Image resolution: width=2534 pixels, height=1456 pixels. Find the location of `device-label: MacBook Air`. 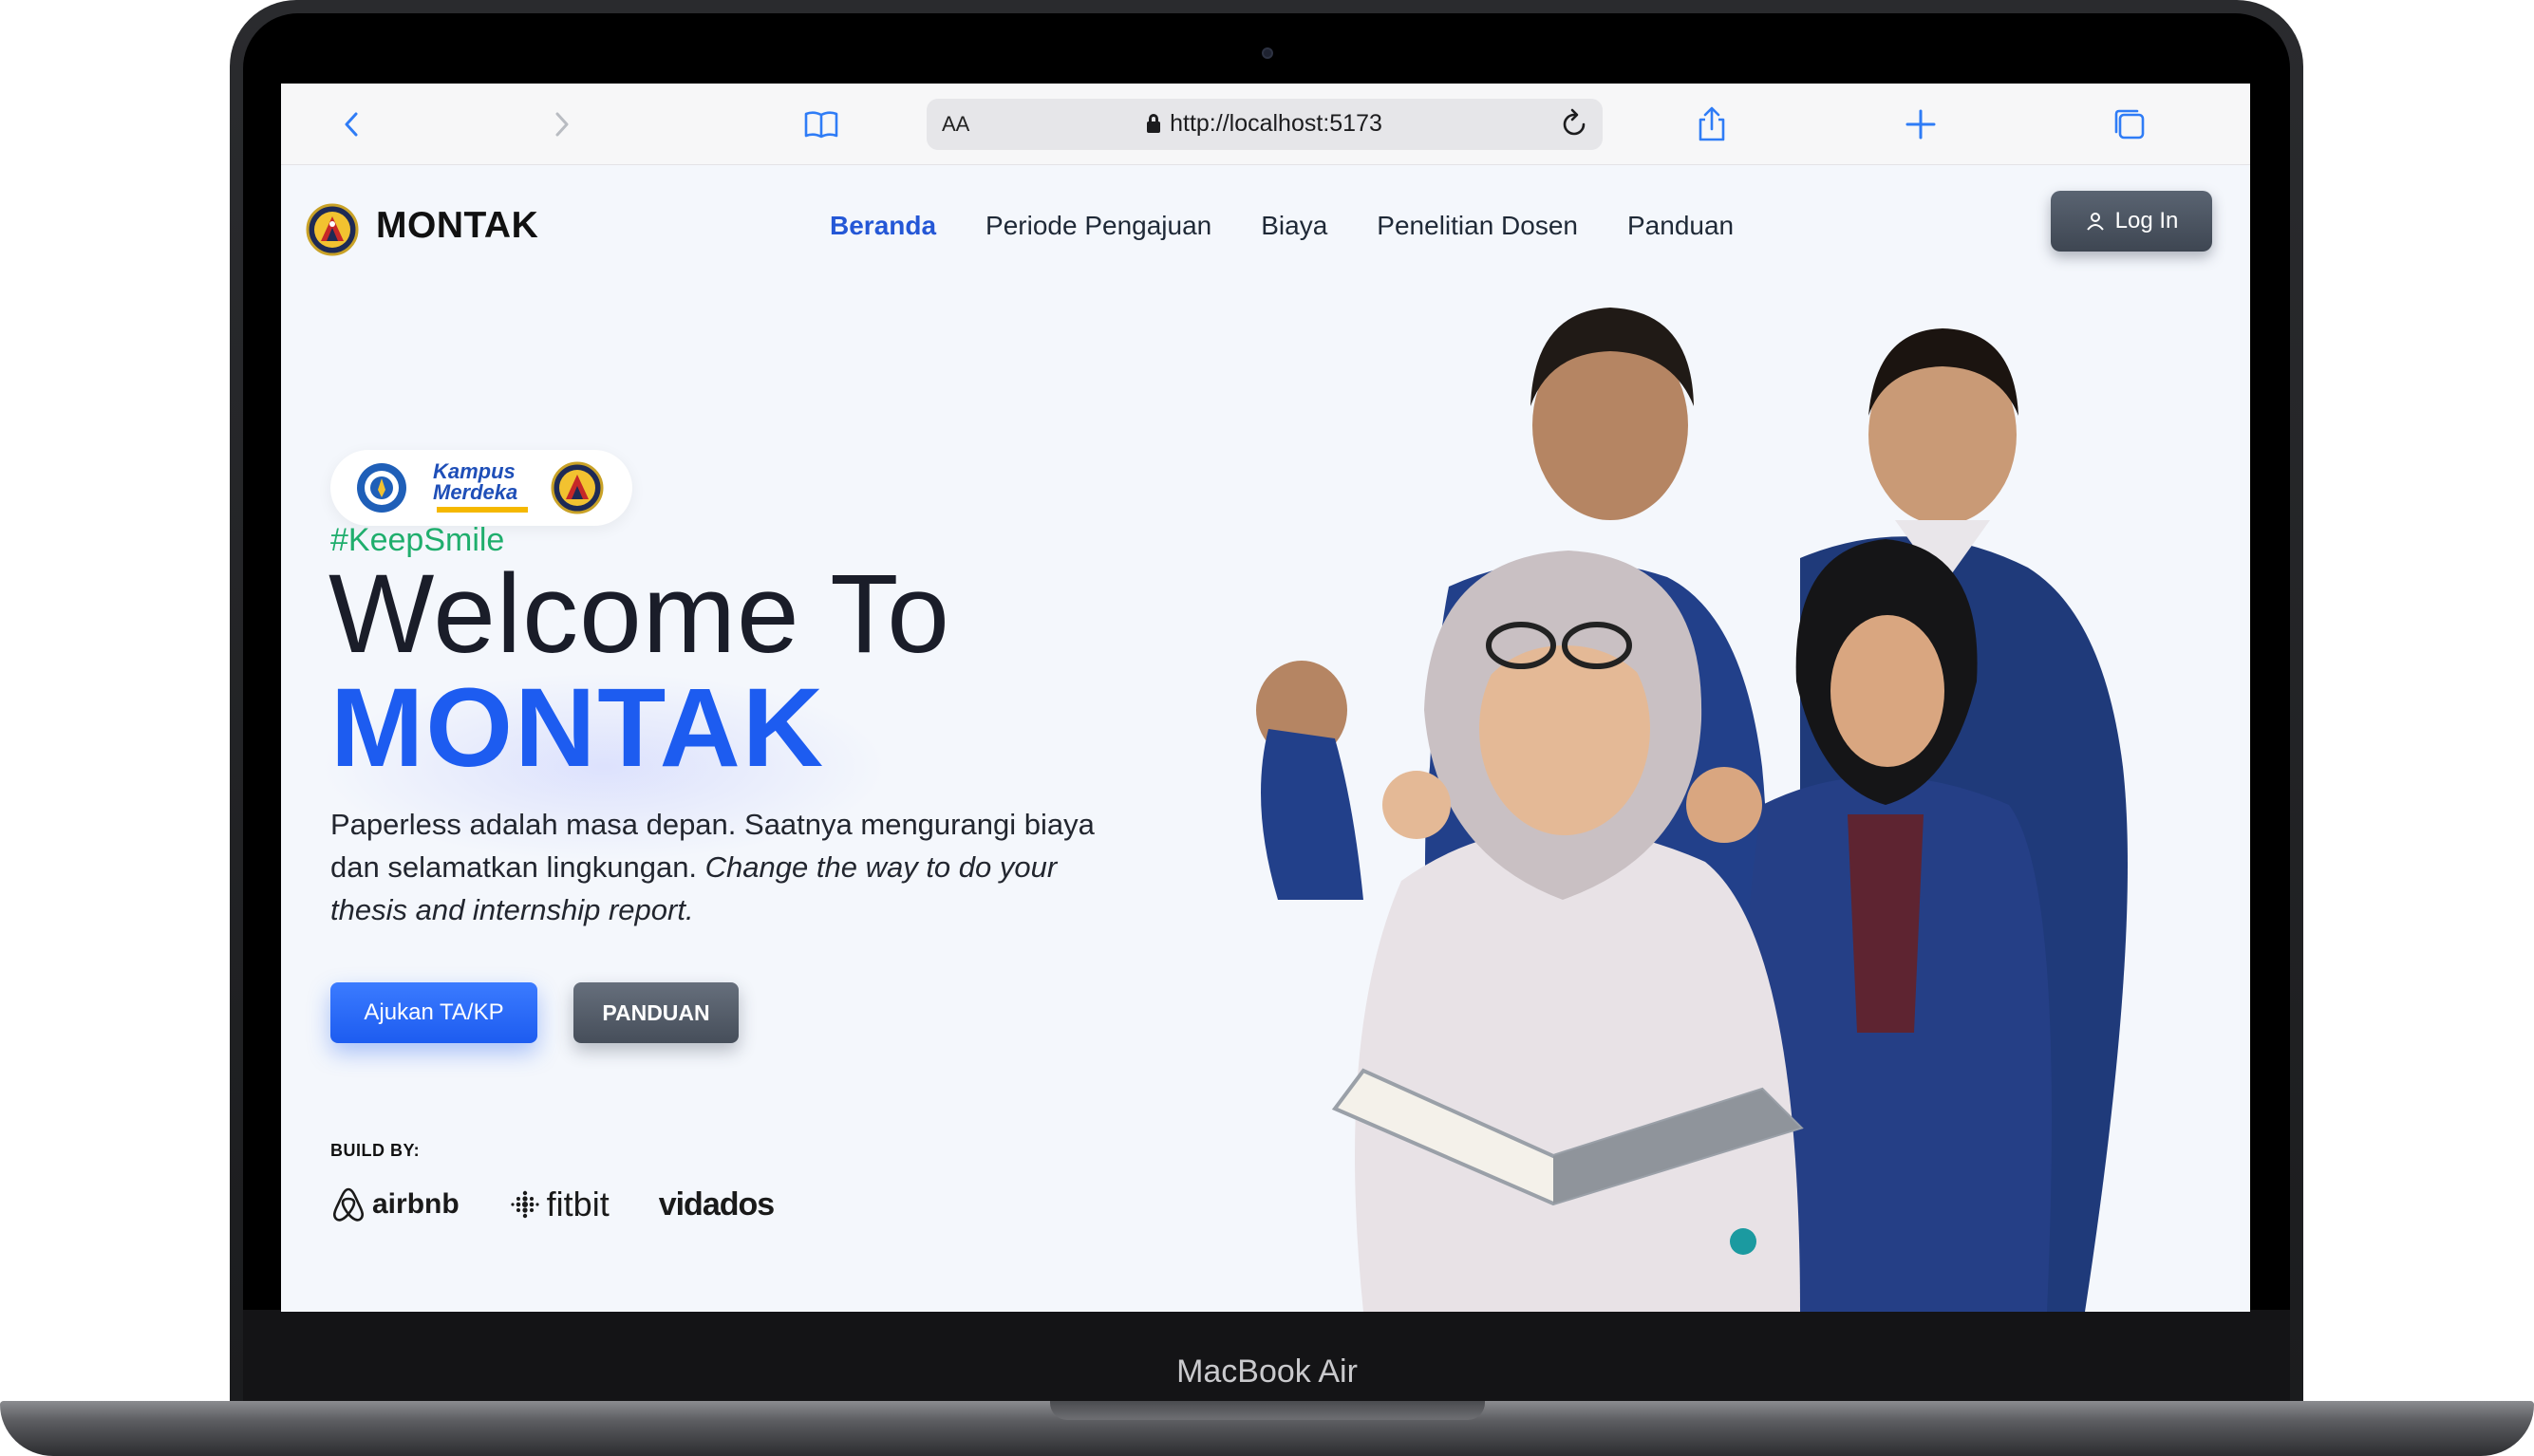

device-label: MacBook Air is located at coordinates (1267, 1371).